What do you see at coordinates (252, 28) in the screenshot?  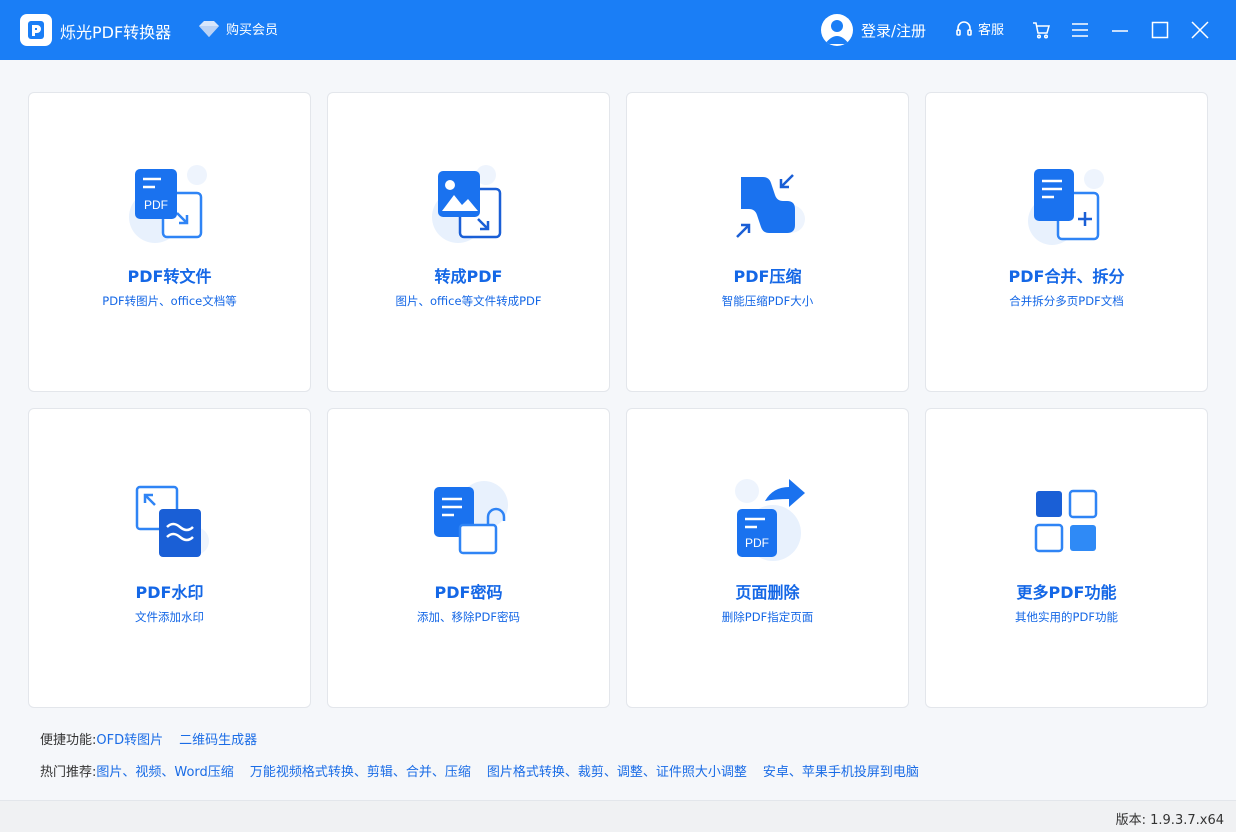 I see `buy-vip-label: 购买会员` at bounding box center [252, 28].